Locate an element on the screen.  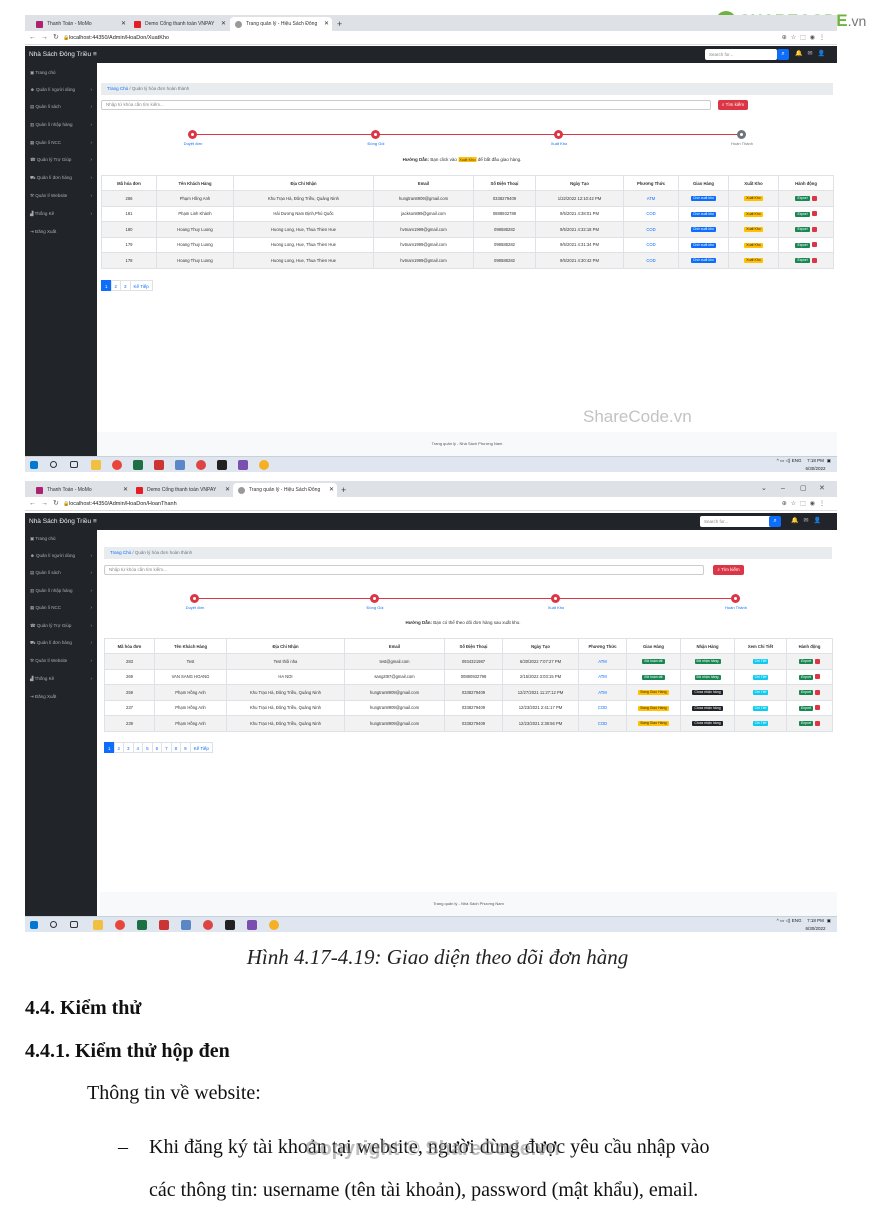
back-icon: ← is located at coordinates (32, 504).